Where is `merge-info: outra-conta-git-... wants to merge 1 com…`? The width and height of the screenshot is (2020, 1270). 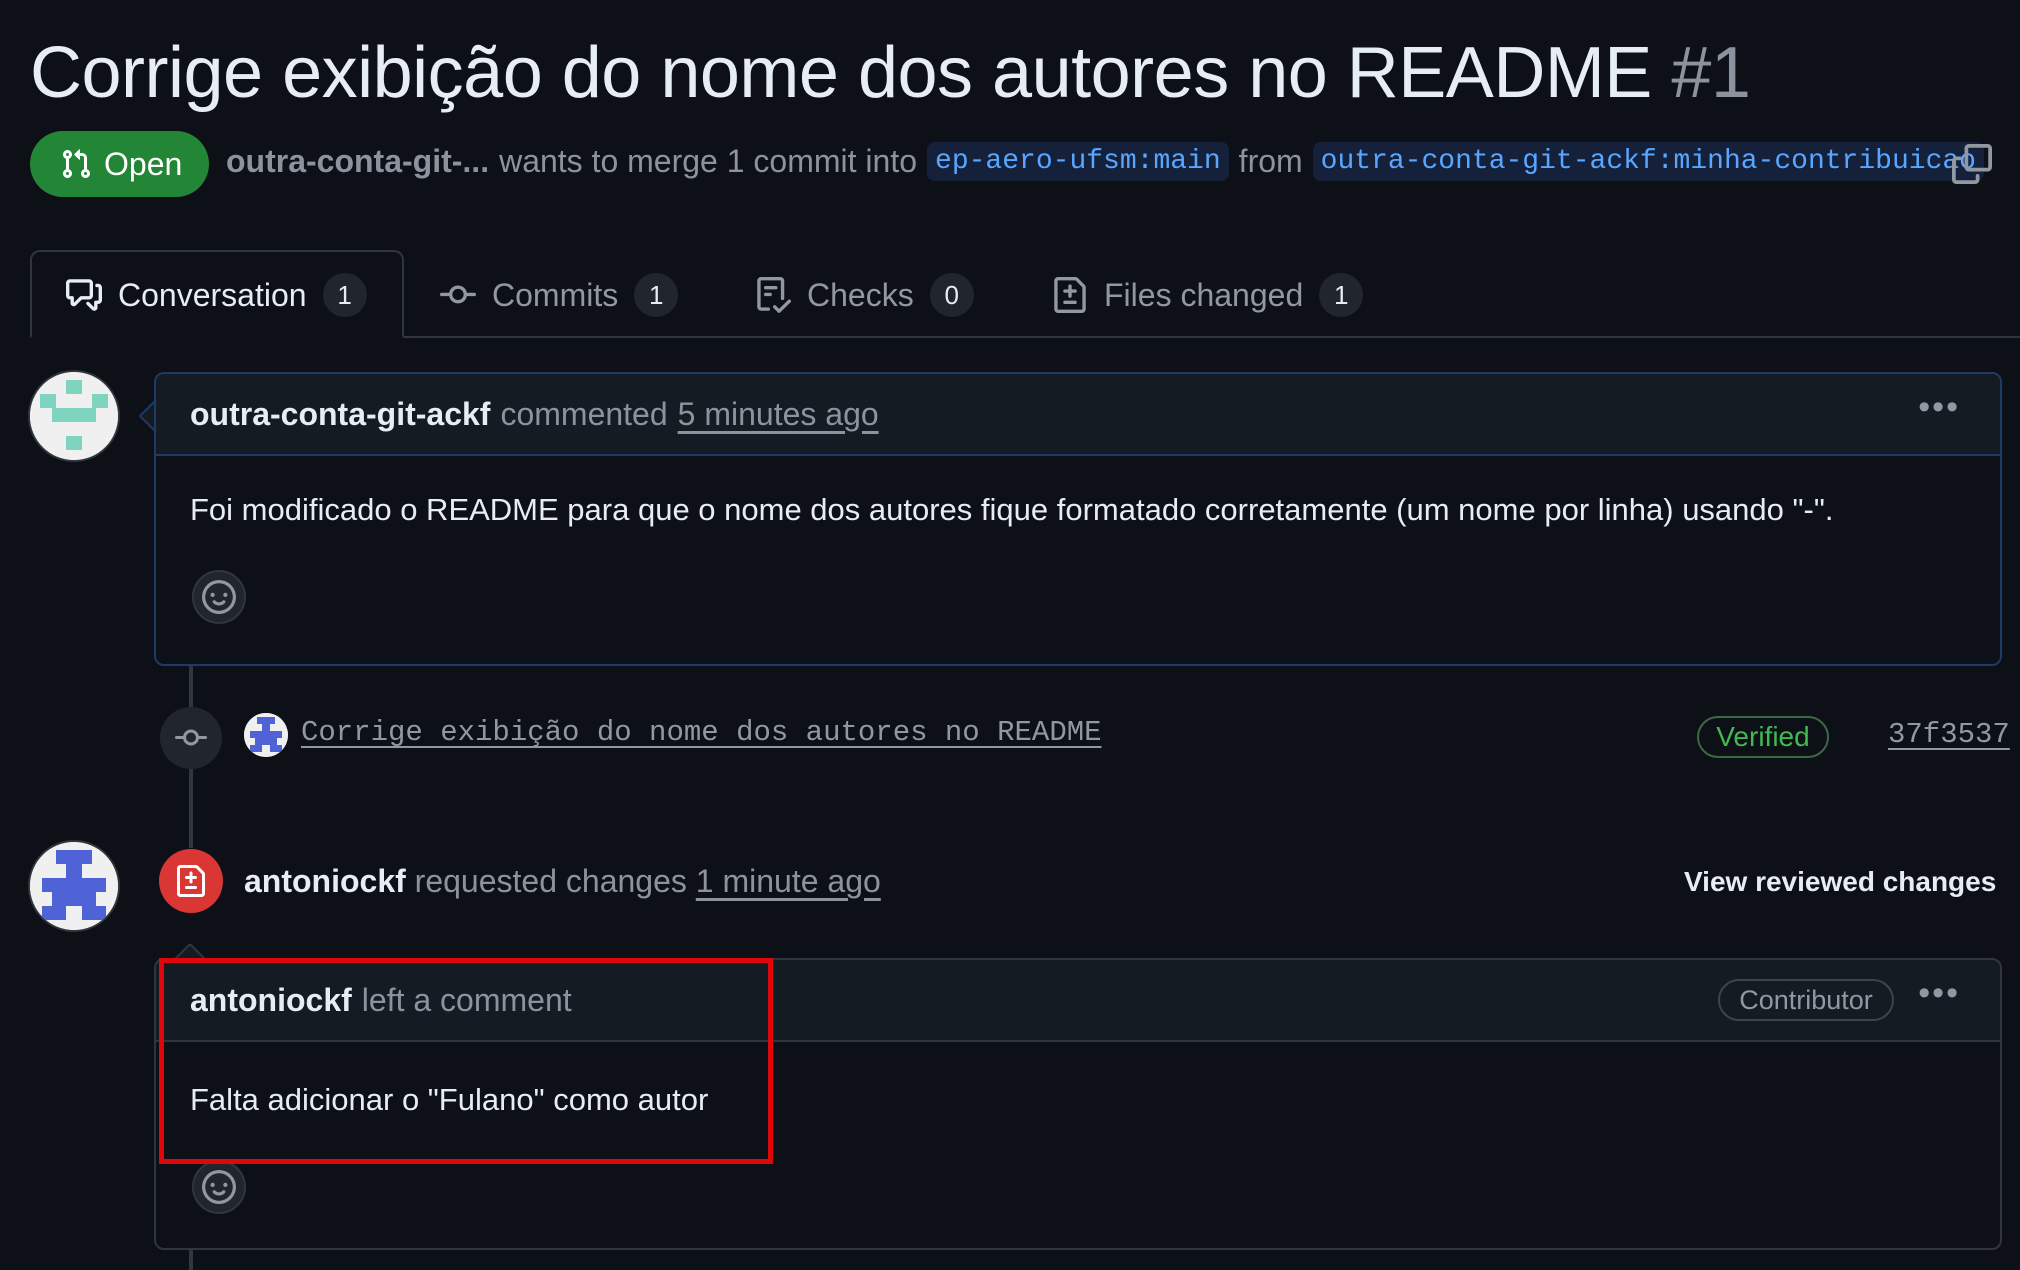
merge-info: outra-conta-git-... wants to merge 1 com… is located at coordinates (1105, 161).